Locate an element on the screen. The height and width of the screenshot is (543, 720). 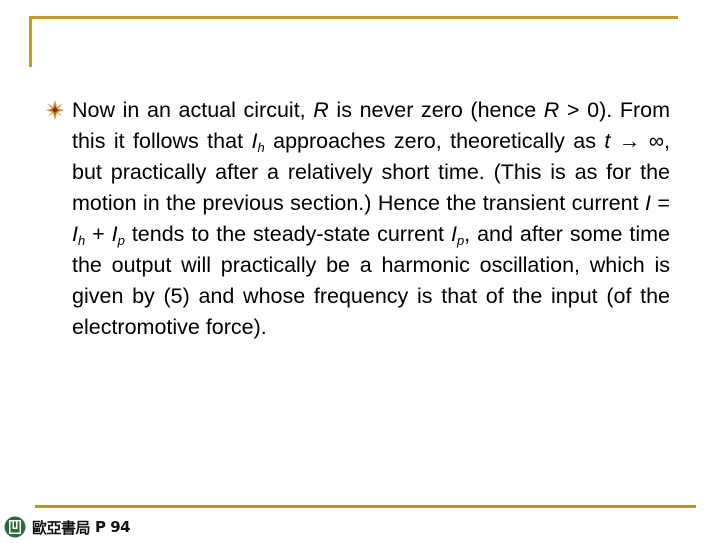
text-segment: + is located at coordinates (98, 234).